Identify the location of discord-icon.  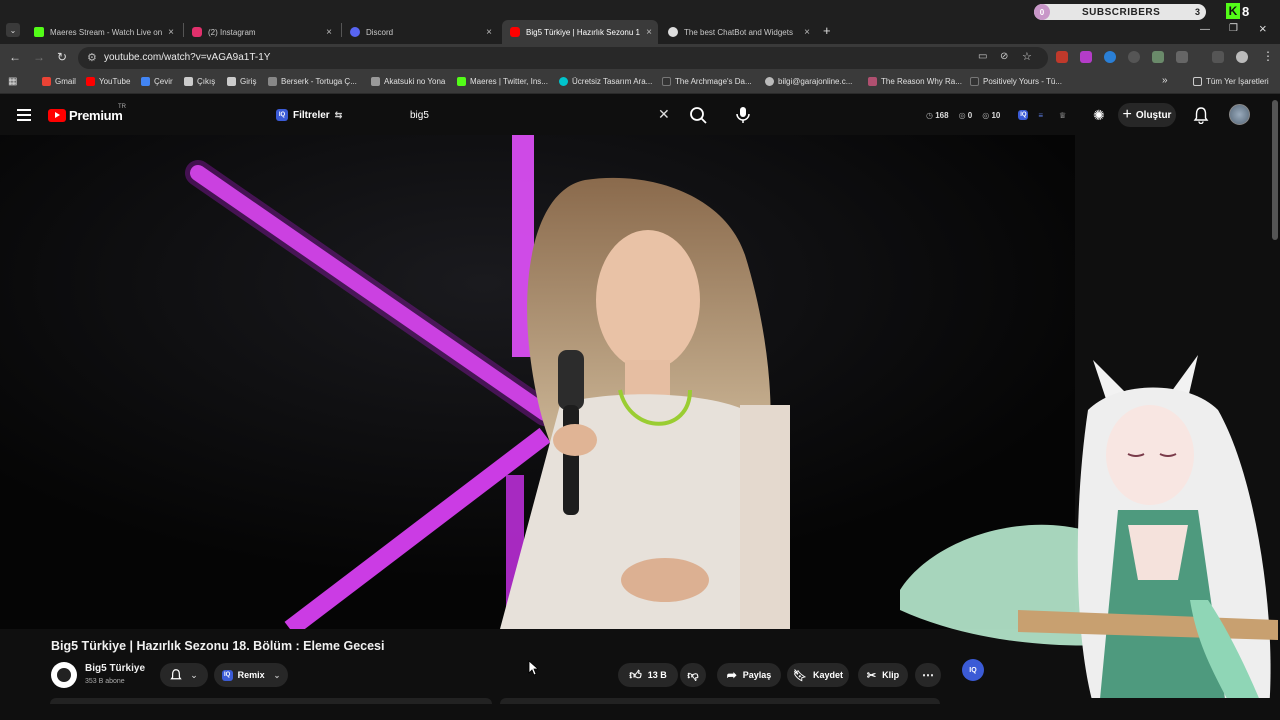
(355, 32).